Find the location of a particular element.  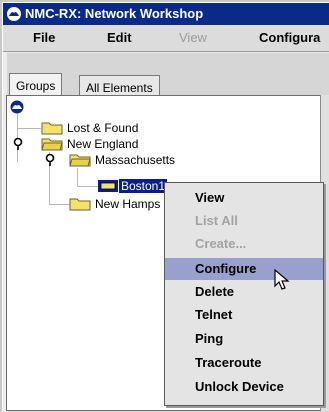

ctx-item-ping: Ping is located at coordinates (244, 339).